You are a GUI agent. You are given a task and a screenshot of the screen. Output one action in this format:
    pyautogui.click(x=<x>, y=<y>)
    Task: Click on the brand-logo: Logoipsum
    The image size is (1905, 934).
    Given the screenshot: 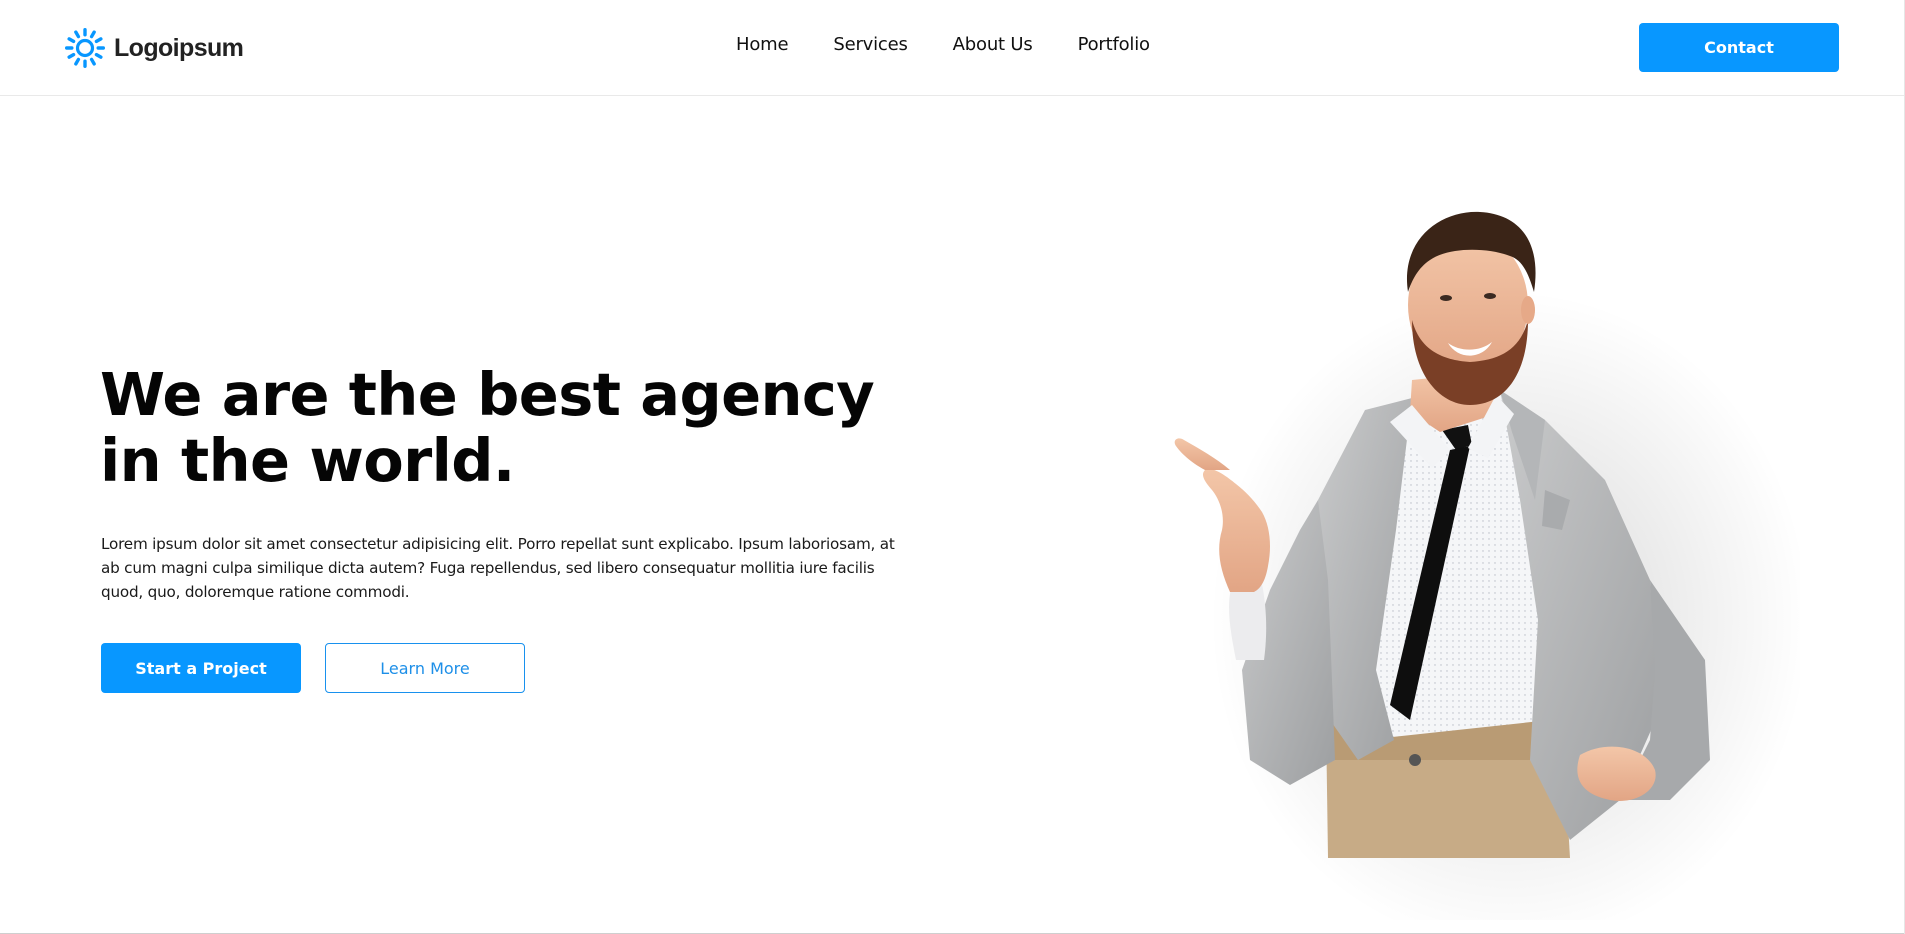 What is the action you would take?
    pyautogui.click(x=154, y=48)
    